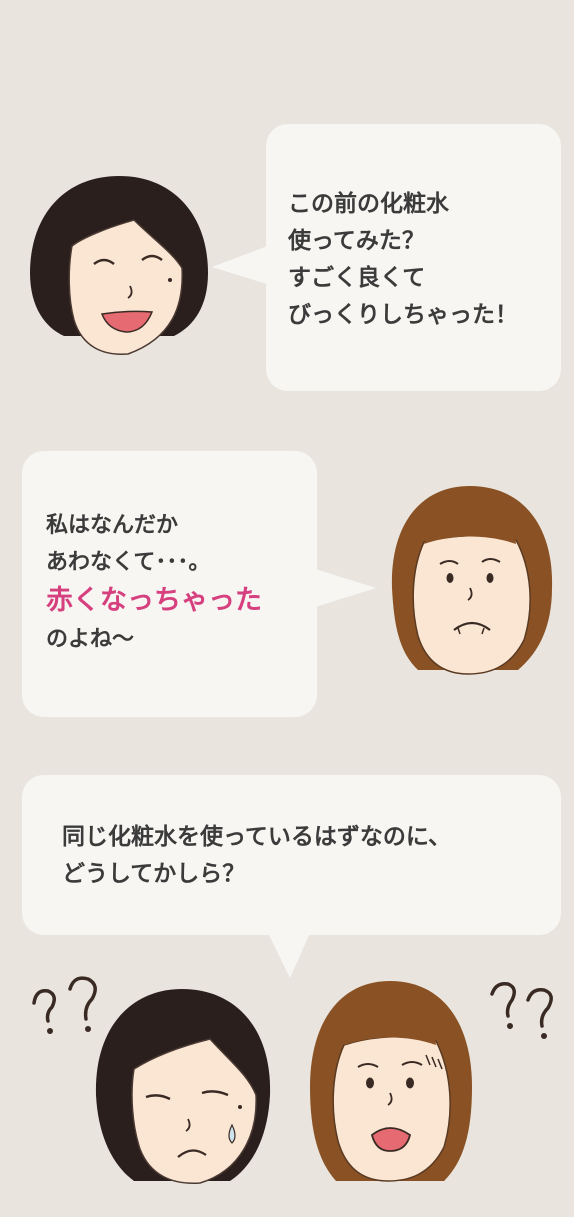 The width and height of the screenshot is (574, 1217). Describe the element at coordinates (154, 600) in the screenshot. I see `bubble-2-highlight: 赤くなっちゃった` at that location.